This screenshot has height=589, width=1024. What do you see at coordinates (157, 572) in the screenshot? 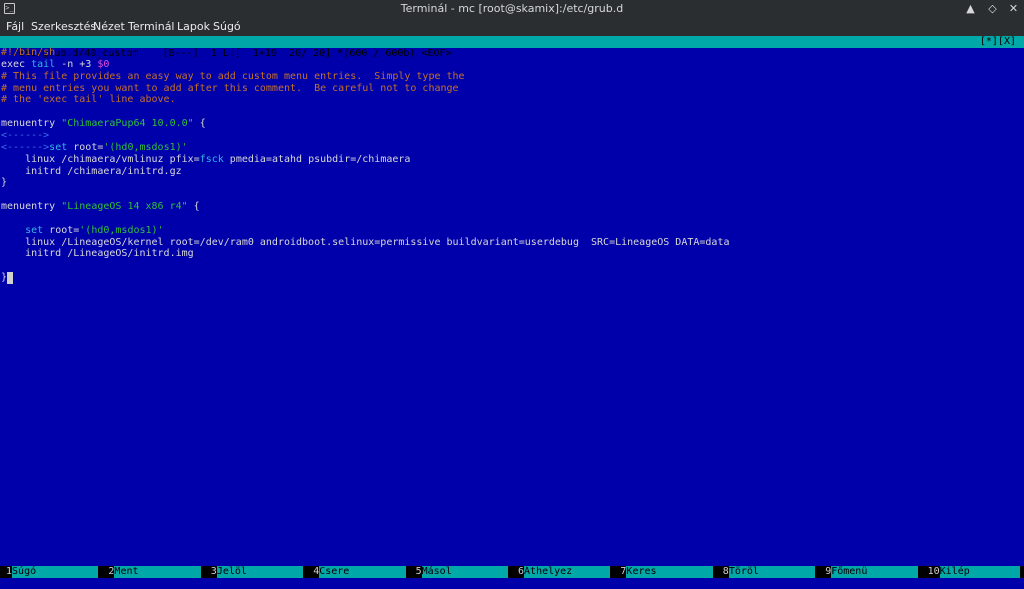
I see `fkey-label: Ment` at bounding box center [157, 572].